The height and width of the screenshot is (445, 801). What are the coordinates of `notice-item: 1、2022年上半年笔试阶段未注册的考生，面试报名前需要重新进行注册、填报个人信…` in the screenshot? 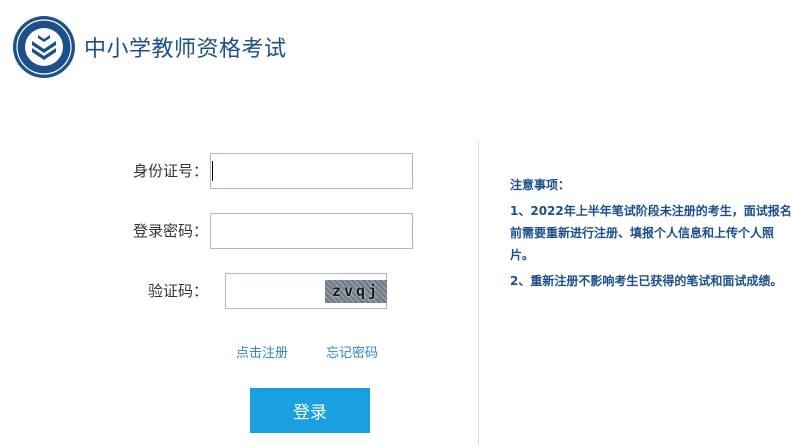 It's located at (651, 233).